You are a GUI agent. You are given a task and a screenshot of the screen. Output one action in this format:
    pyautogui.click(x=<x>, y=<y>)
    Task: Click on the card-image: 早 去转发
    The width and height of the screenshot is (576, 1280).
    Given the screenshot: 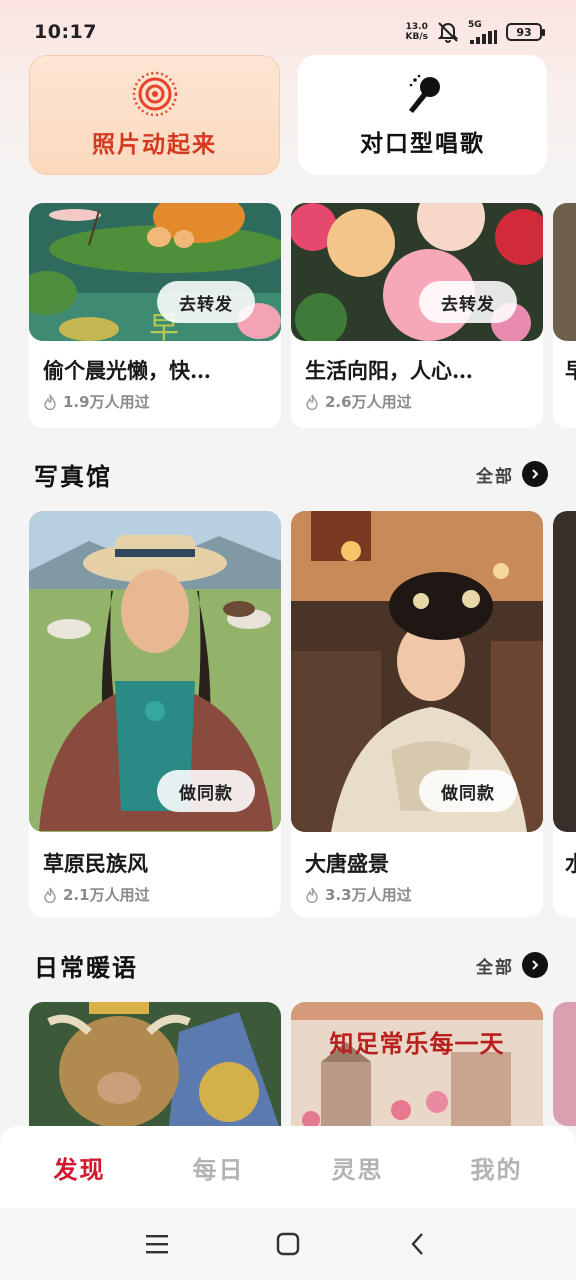 What is the action you would take?
    pyautogui.click(x=155, y=272)
    